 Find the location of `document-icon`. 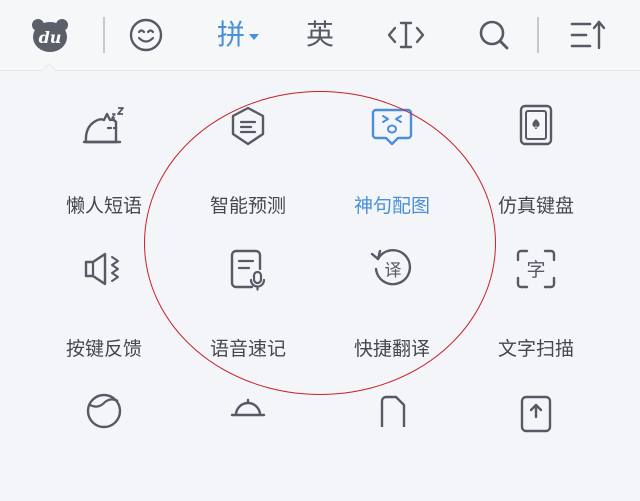

document-icon is located at coordinates (393, 411).